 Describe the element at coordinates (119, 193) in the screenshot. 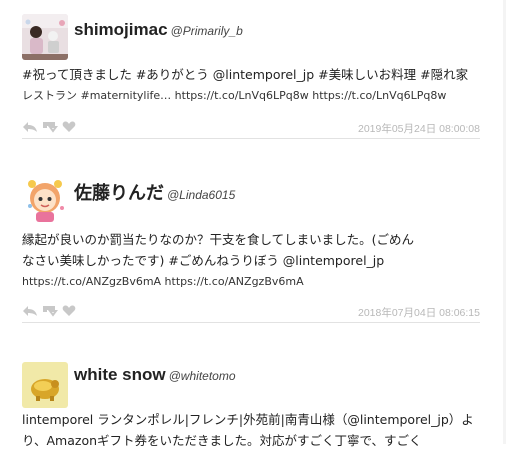

I see `display-name: 佐藤りんだ` at that location.